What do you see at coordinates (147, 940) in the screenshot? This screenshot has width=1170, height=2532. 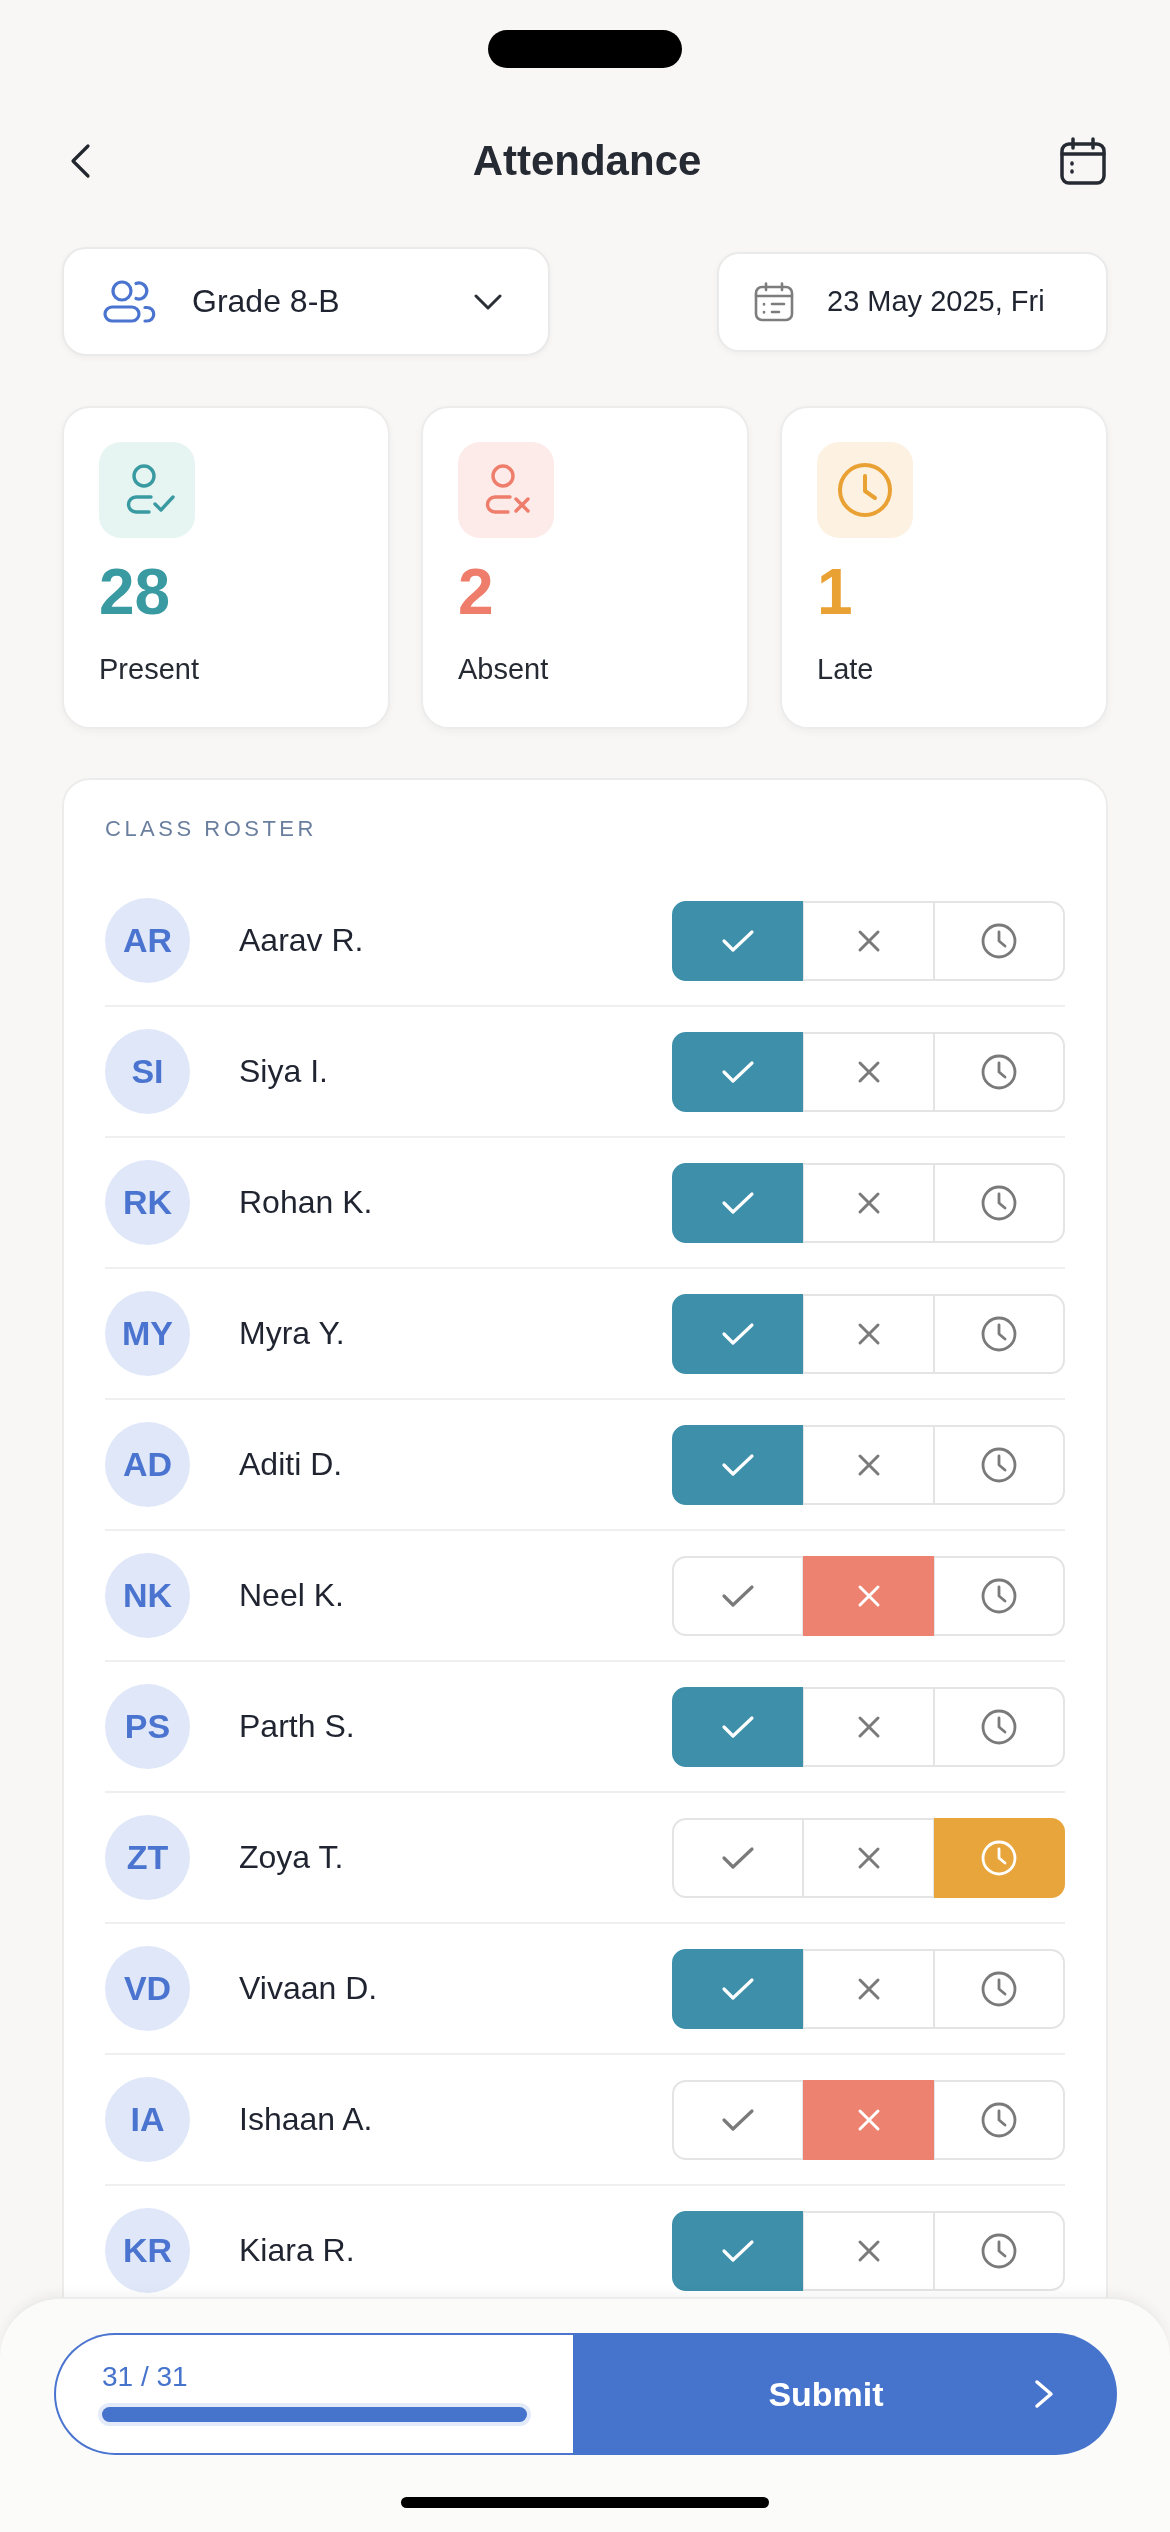 I see `avatar: AR` at bounding box center [147, 940].